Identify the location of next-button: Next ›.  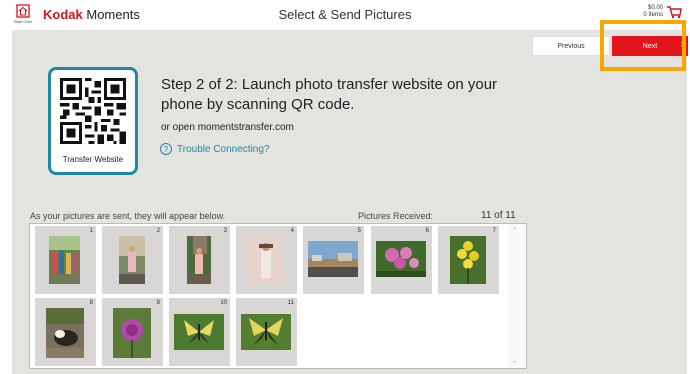
(650, 46).